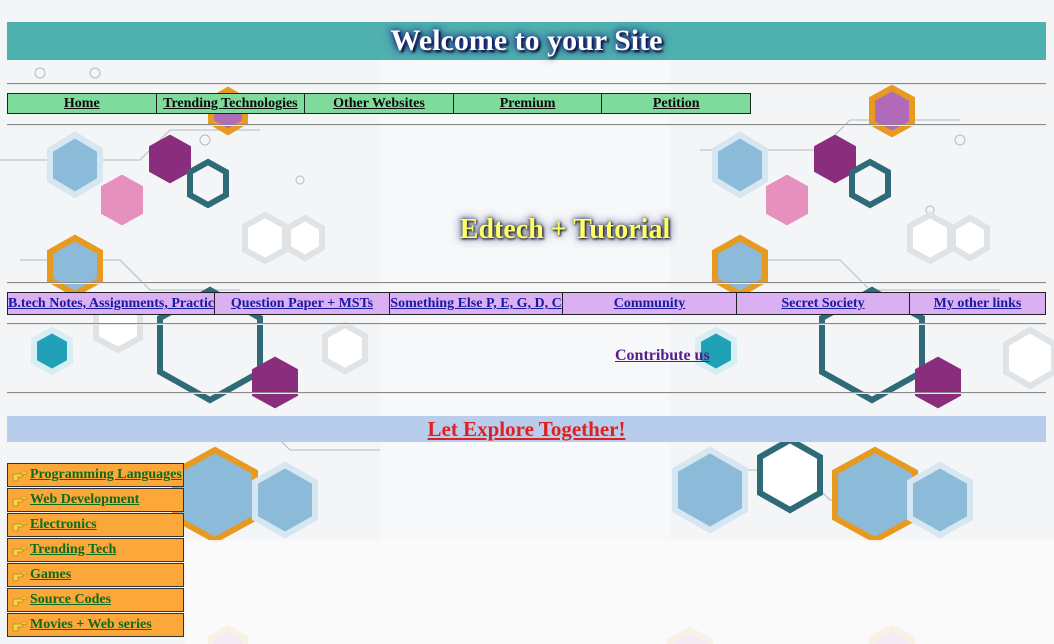  What do you see at coordinates (476, 303) in the screenshot?
I see `nav-link-something-else: Something Else P, E, G, D, C` at bounding box center [476, 303].